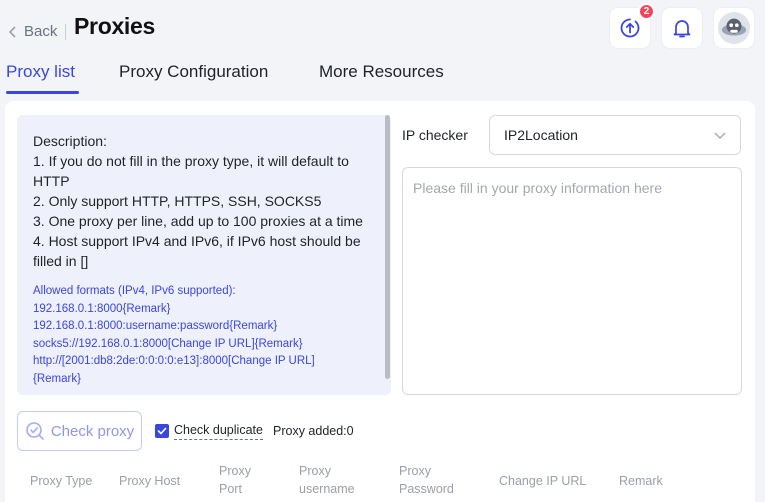 This screenshot has height=502, width=765. I want to click on column-header-proxy-type: Proxy Type, so click(61, 481).